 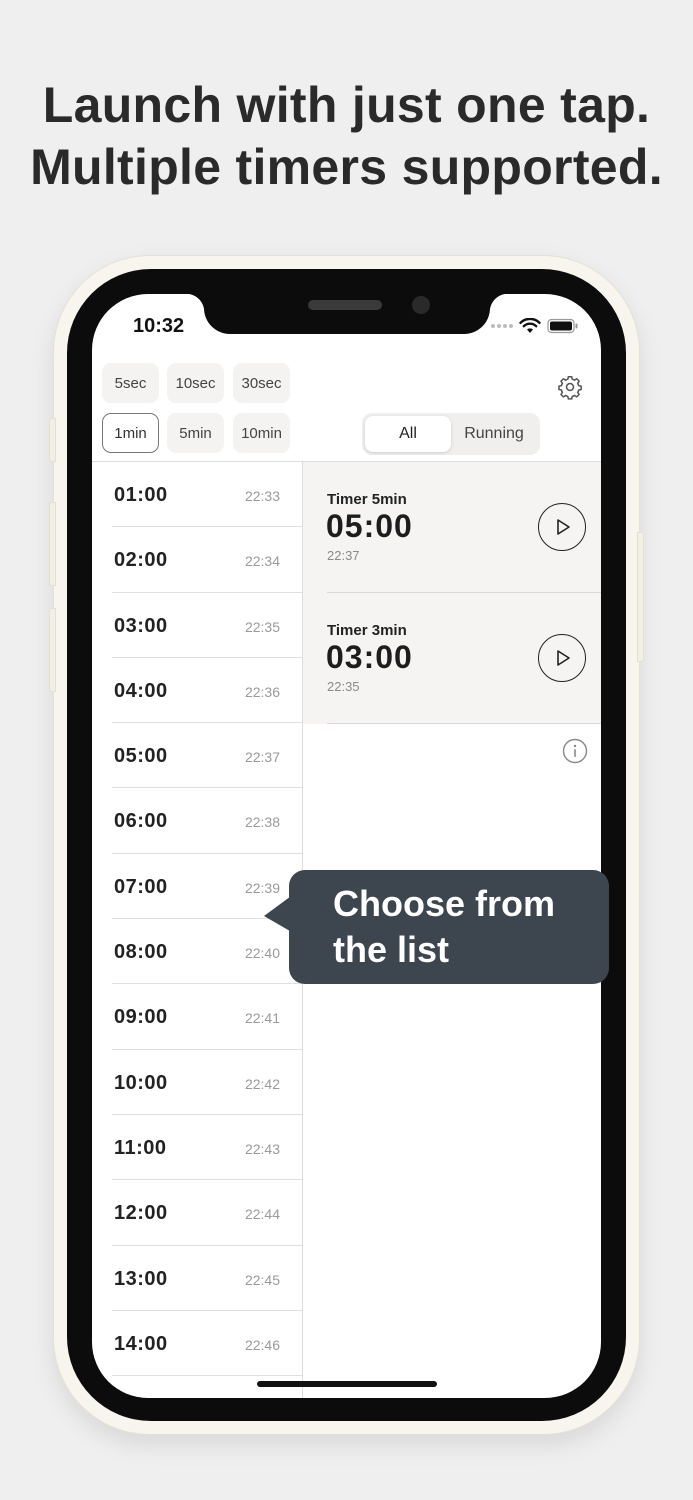 What do you see at coordinates (140, 1147) in the screenshot?
I see `list-item-duration: 11:00` at bounding box center [140, 1147].